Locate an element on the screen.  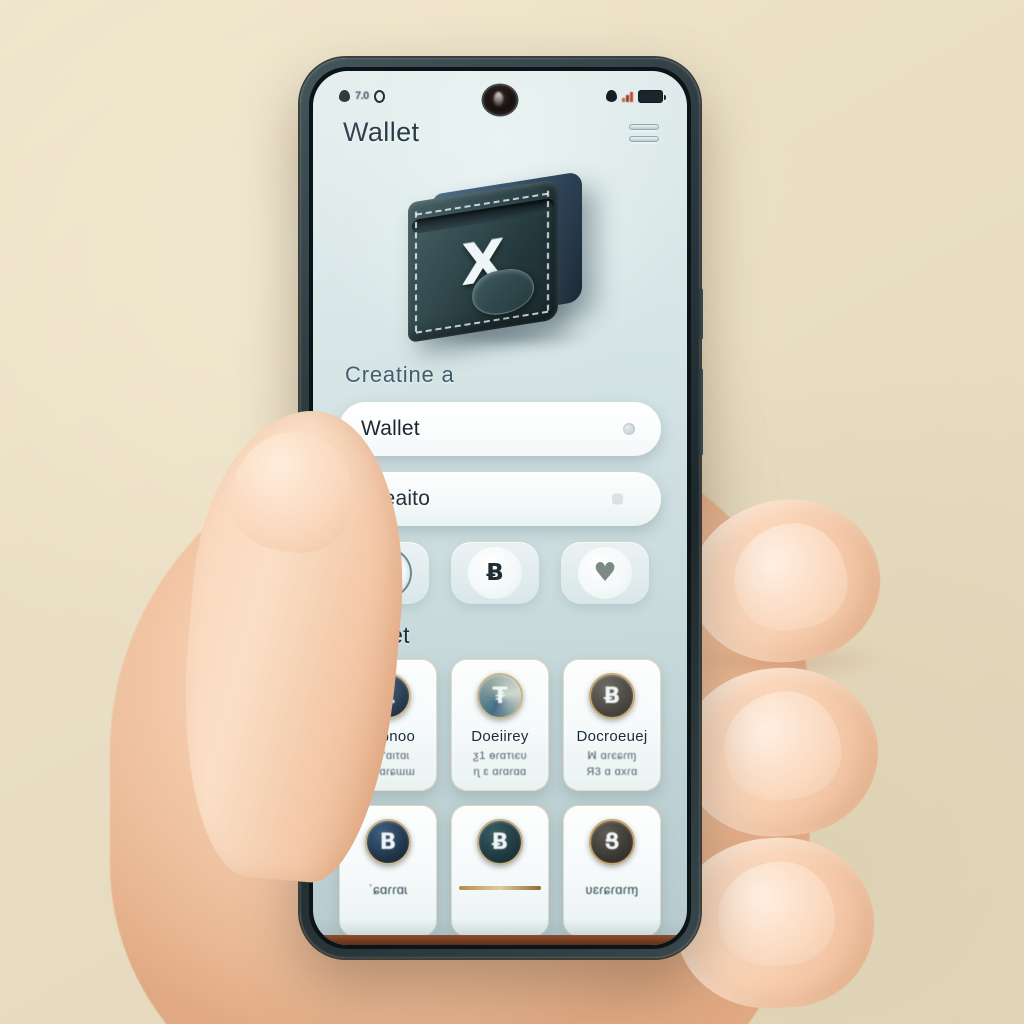
app-bar: Wallet is located at coordinates (500, 129).